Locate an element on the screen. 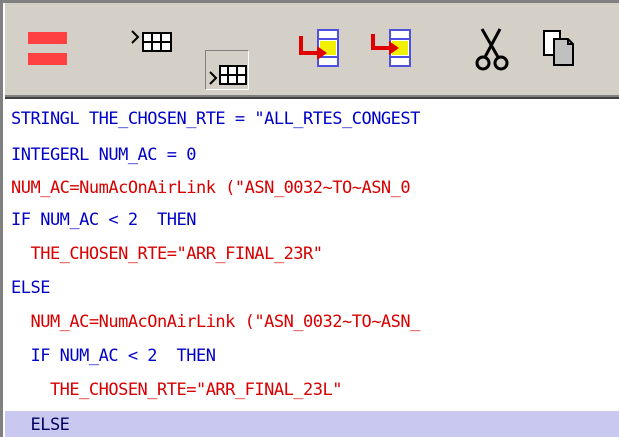 The height and width of the screenshot is (437, 619). cut-icon is located at coordinates (492, 49).